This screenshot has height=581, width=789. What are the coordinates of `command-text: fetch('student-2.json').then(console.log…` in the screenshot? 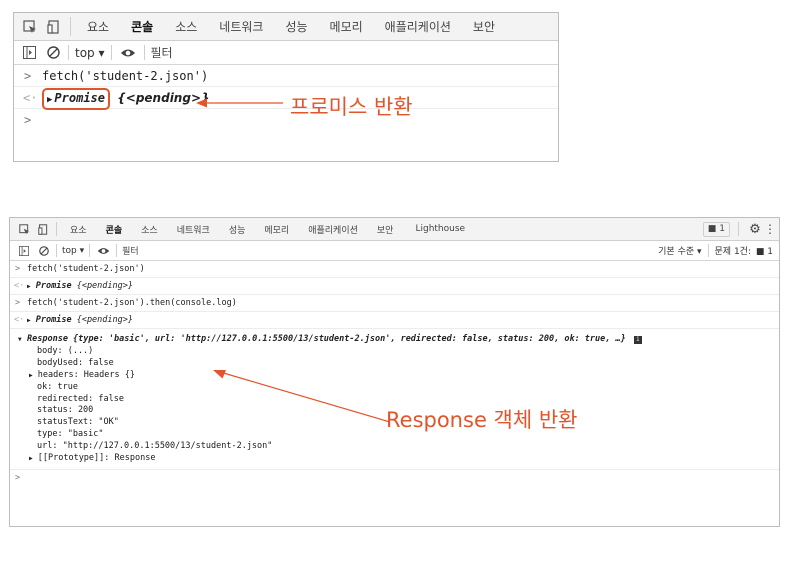 It's located at (132, 303).